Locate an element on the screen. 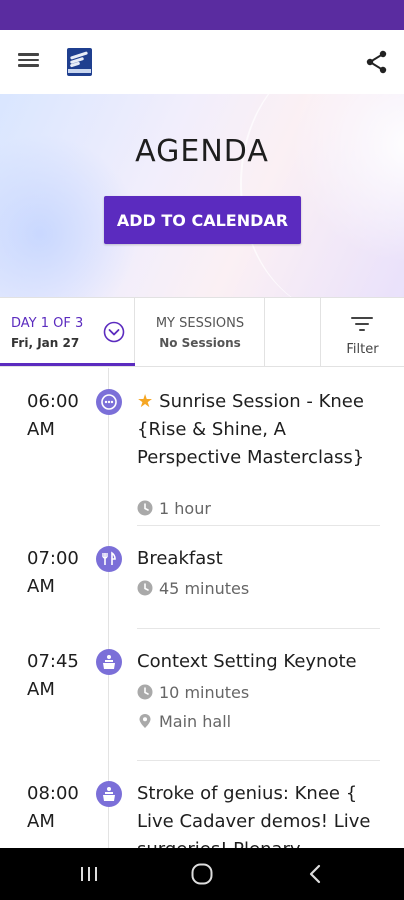 The image size is (404, 900). session-duration: 45 minutes is located at coordinates (193, 589).